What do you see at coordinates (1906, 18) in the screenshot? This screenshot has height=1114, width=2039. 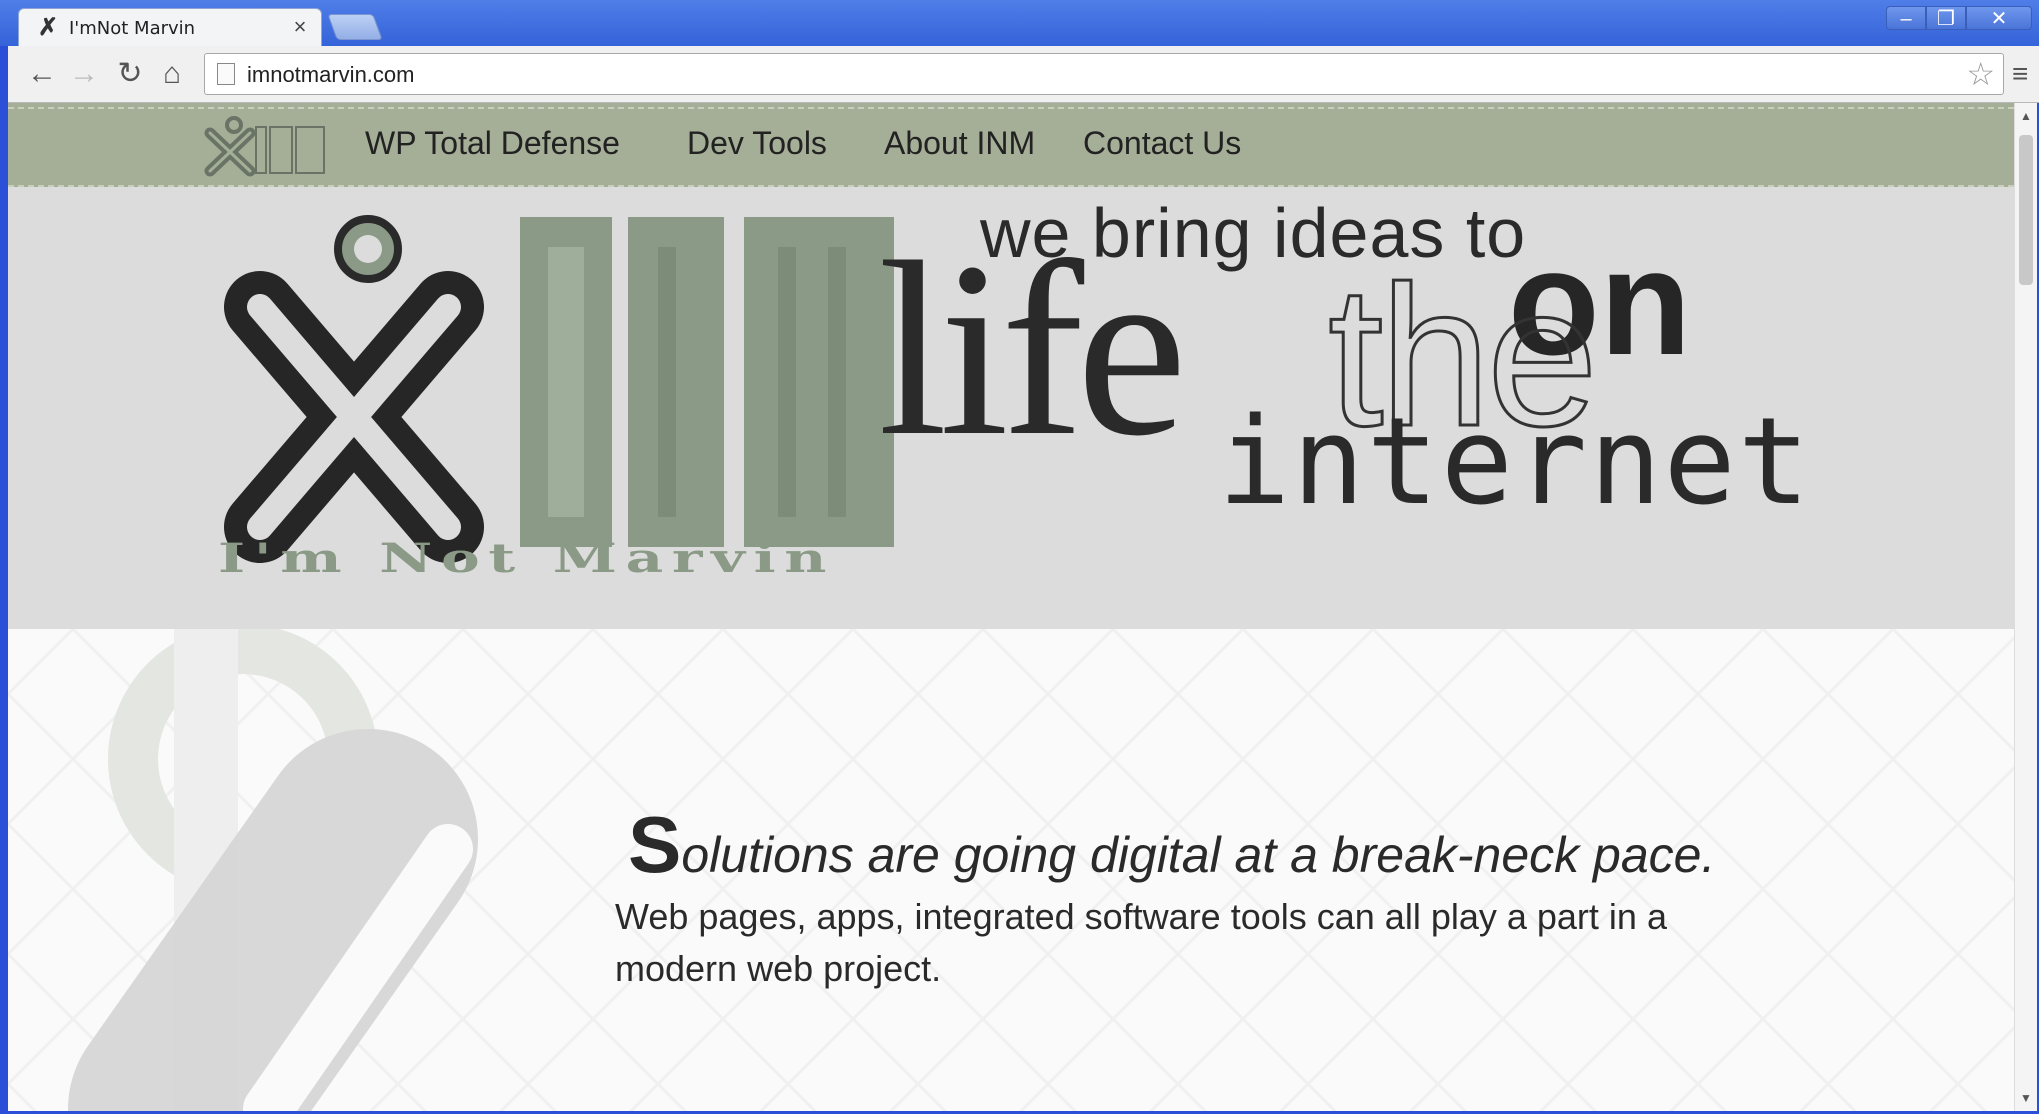 I see `minimize-button: –` at bounding box center [1906, 18].